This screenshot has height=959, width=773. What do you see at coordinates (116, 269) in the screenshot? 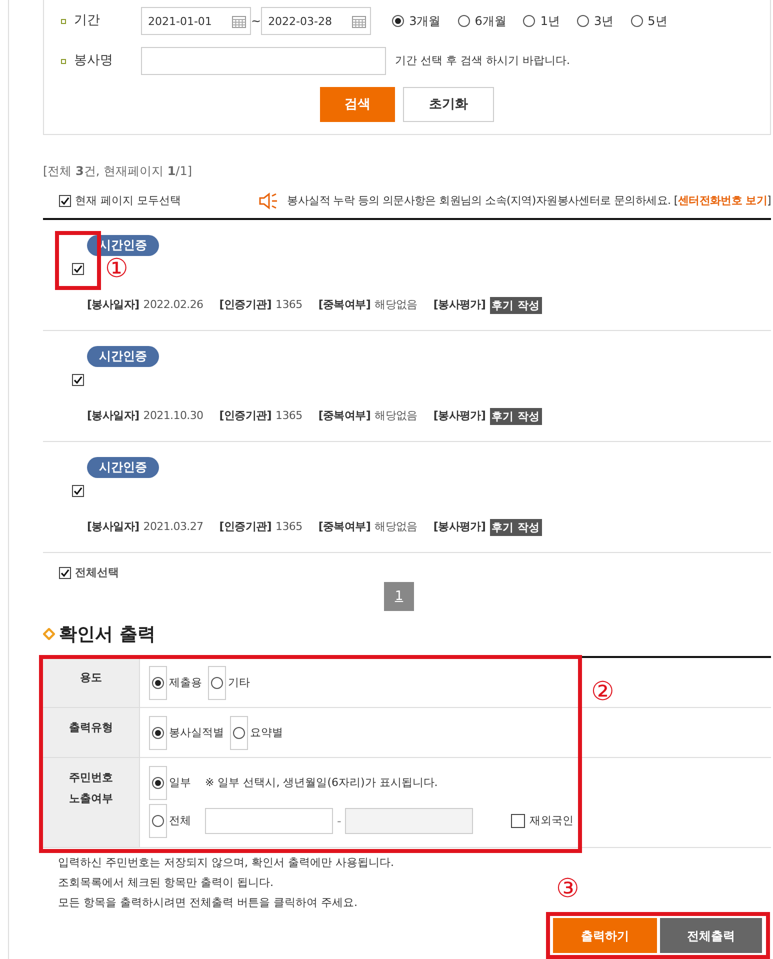
I see `annotation-number: ①` at bounding box center [116, 269].